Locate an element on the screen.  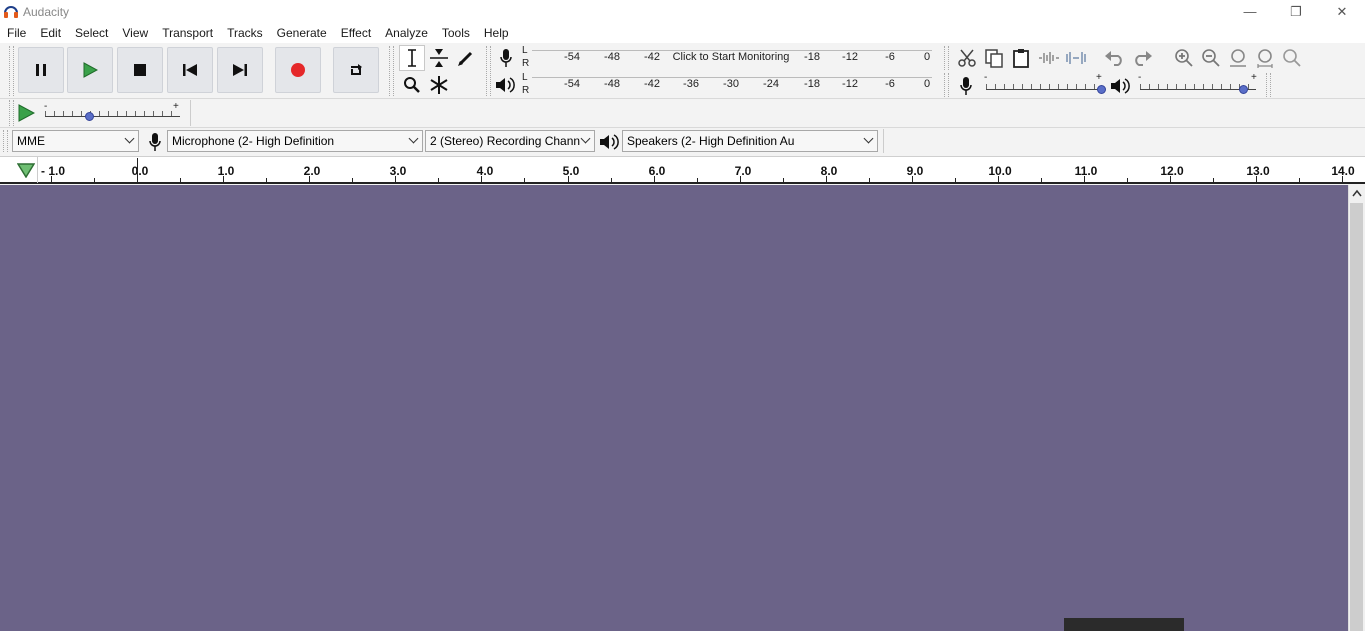
audio-host-select: MME is located at coordinates (75, 141).